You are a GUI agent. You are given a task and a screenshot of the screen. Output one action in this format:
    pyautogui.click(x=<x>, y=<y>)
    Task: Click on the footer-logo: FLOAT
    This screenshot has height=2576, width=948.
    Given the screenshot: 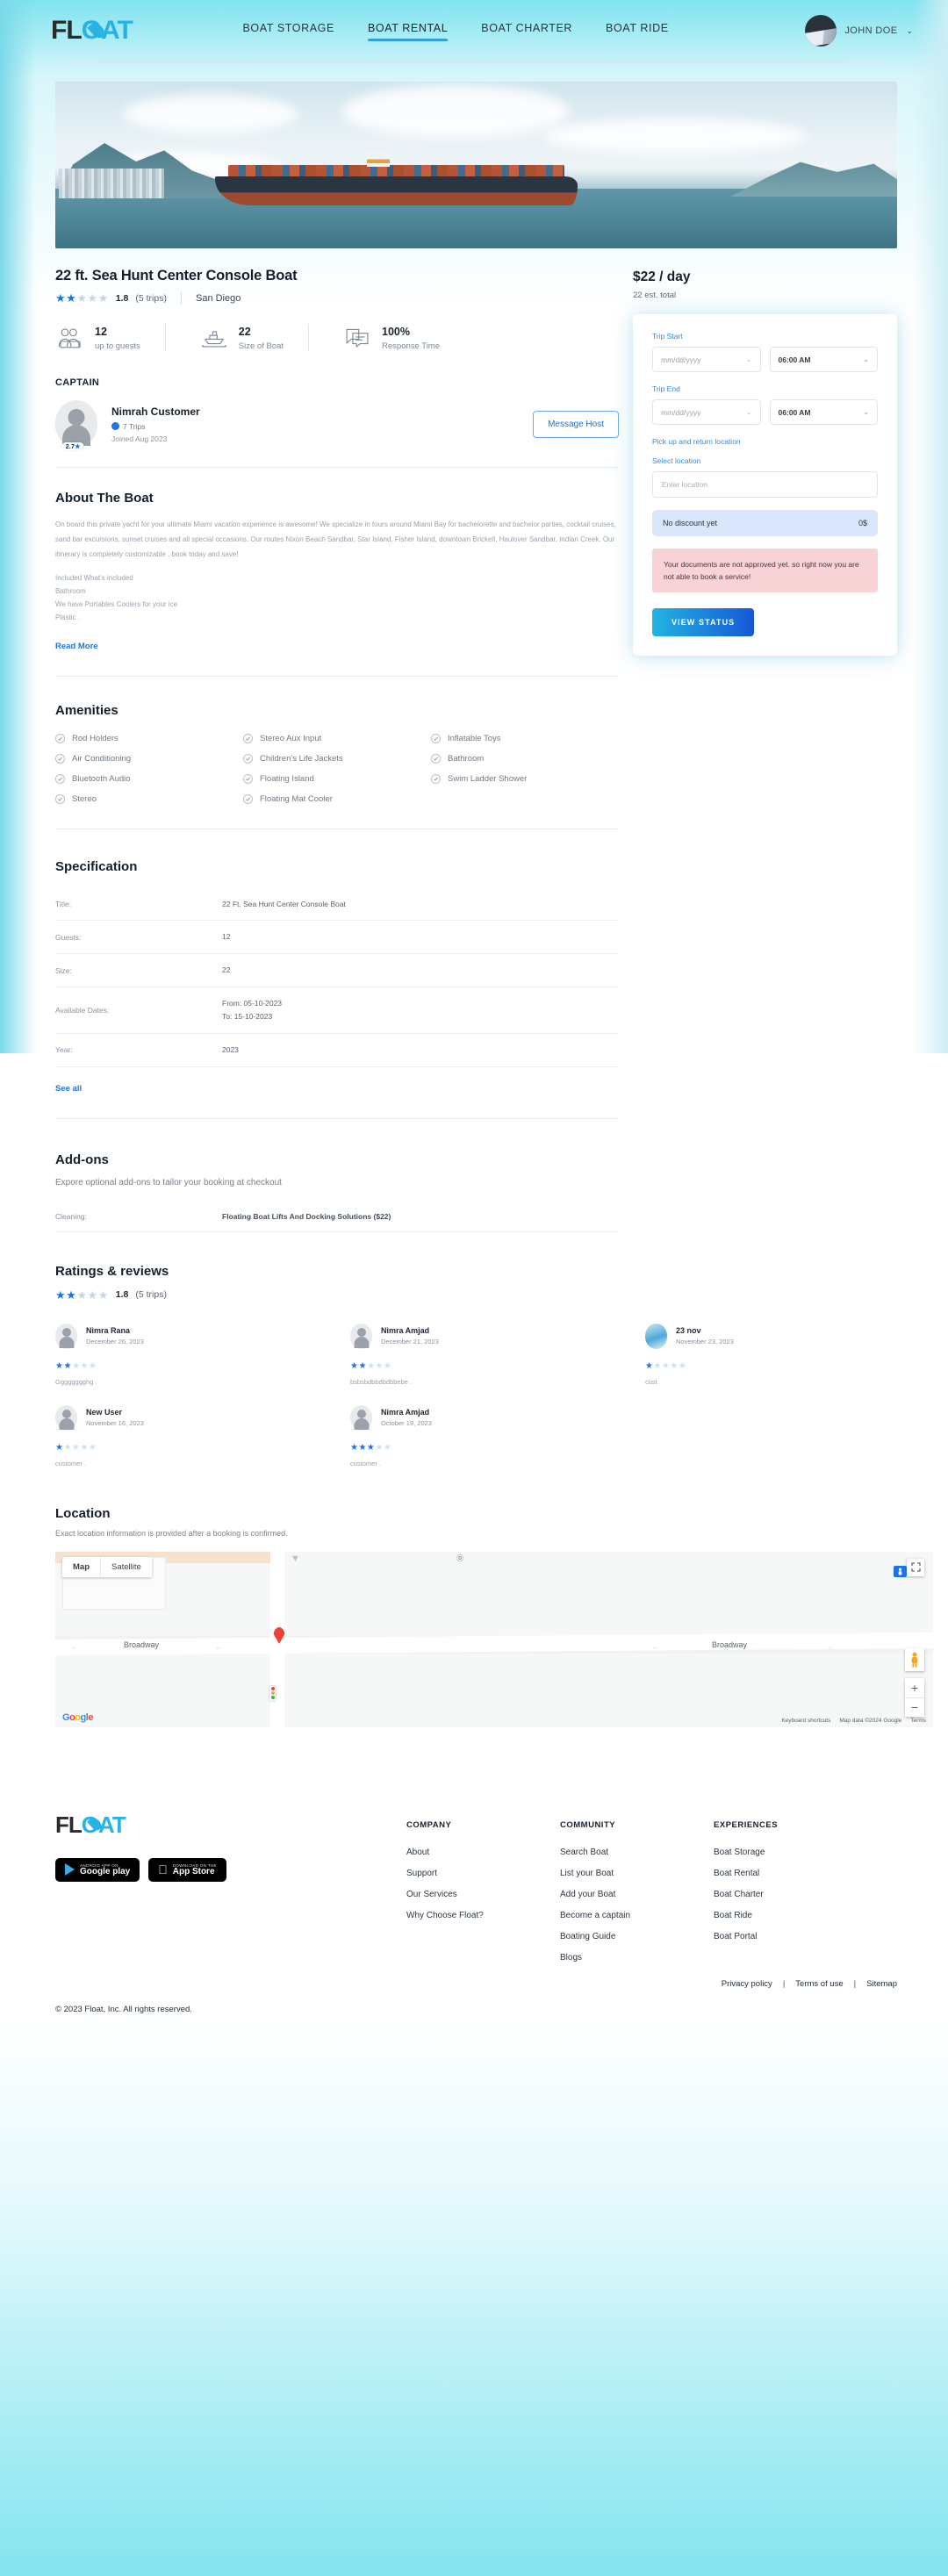 What is the action you would take?
    pyautogui.click(x=90, y=1826)
    